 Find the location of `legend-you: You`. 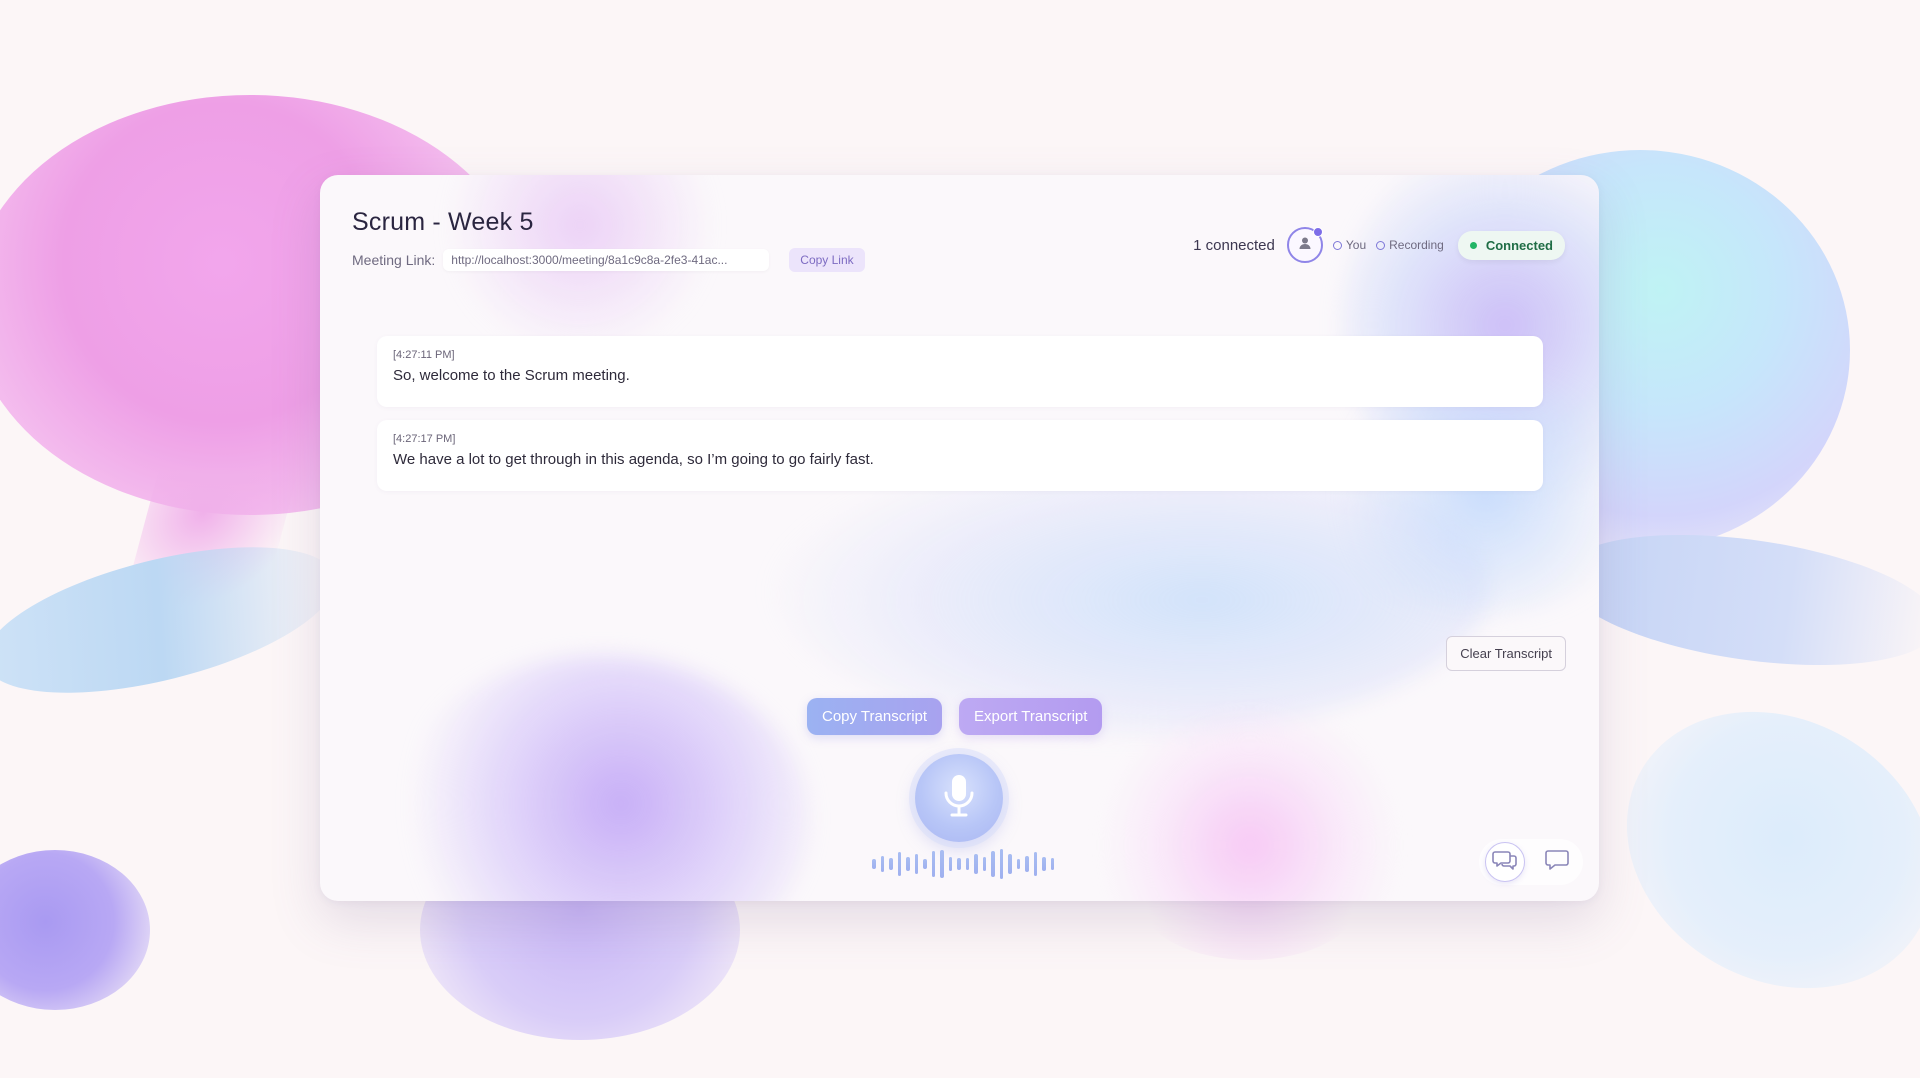

legend-you: You is located at coordinates (1349, 245).